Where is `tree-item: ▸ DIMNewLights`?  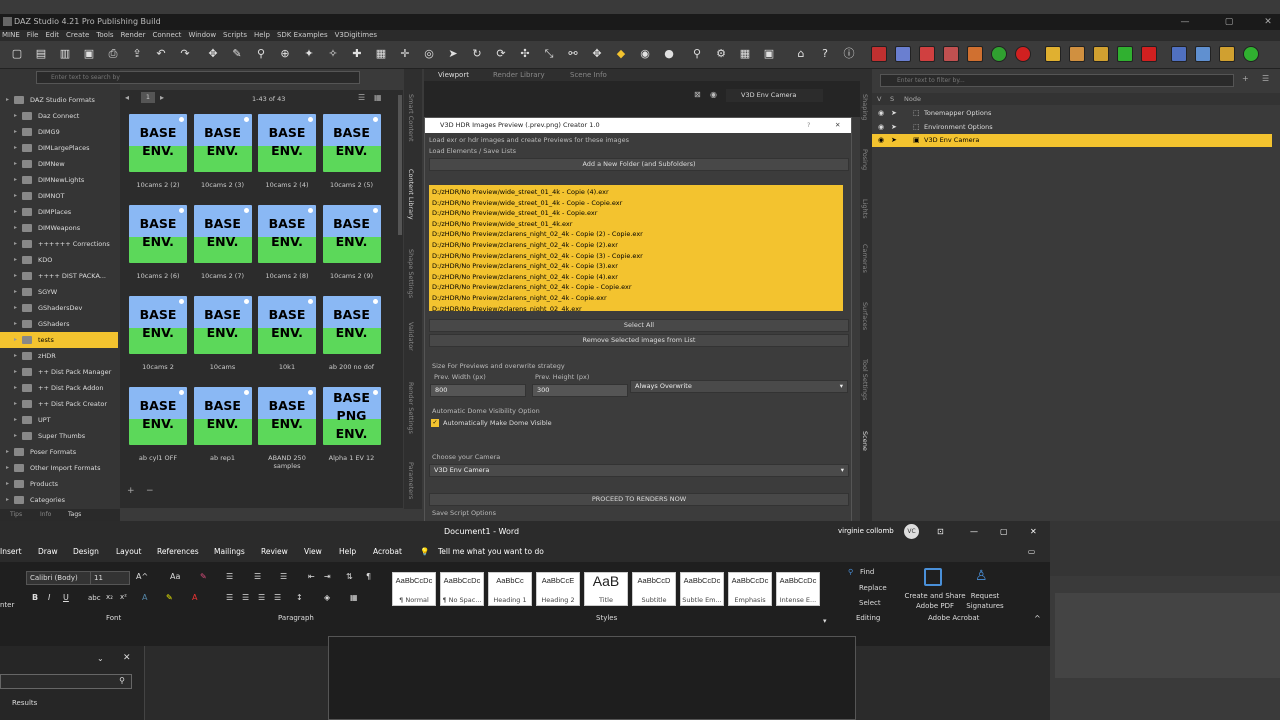
tree-item: ▸ DIMNewLights is located at coordinates (59, 180).